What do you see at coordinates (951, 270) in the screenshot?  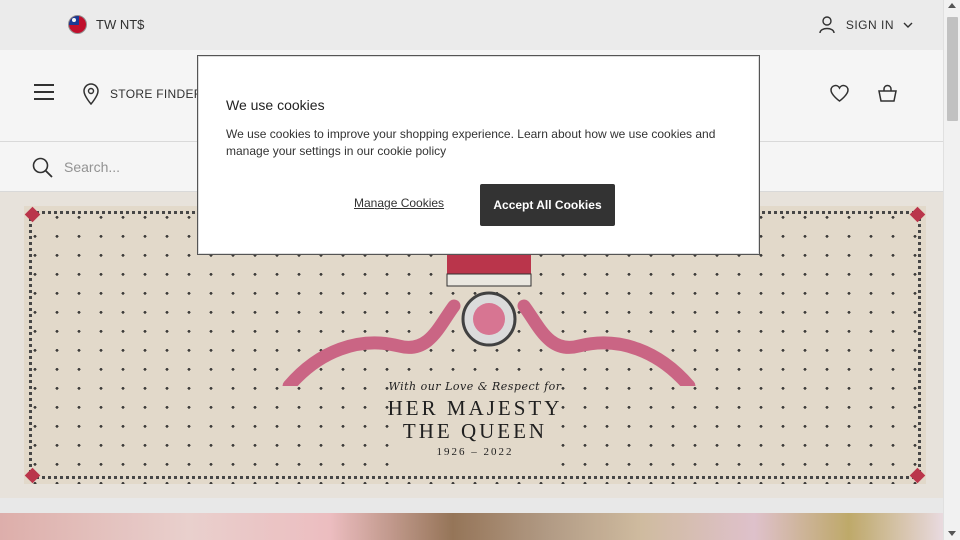 I see `vertical-scrollbar` at bounding box center [951, 270].